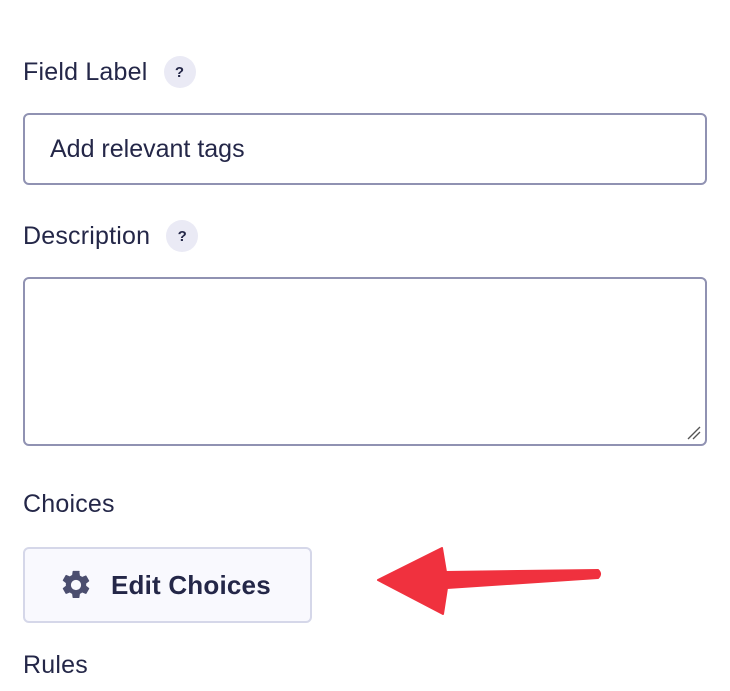 The width and height of the screenshot is (730, 691). What do you see at coordinates (365, 149) in the screenshot?
I see `field-label-input` at bounding box center [365, 149].